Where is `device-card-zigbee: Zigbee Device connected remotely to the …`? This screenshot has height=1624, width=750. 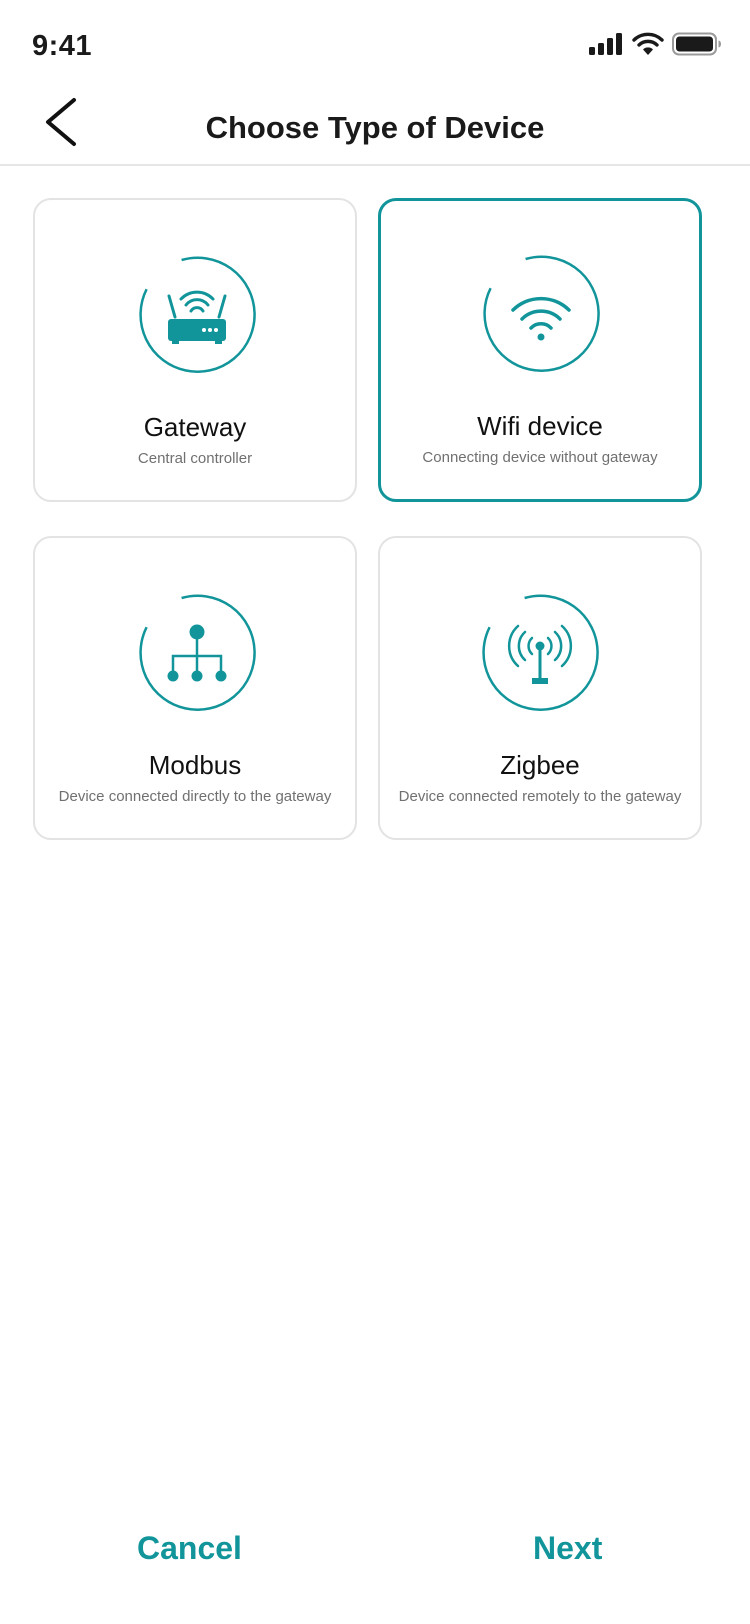
device-card-zigbee: Zigbee Device connected remotely to the … is located at coordinates (540, 688).